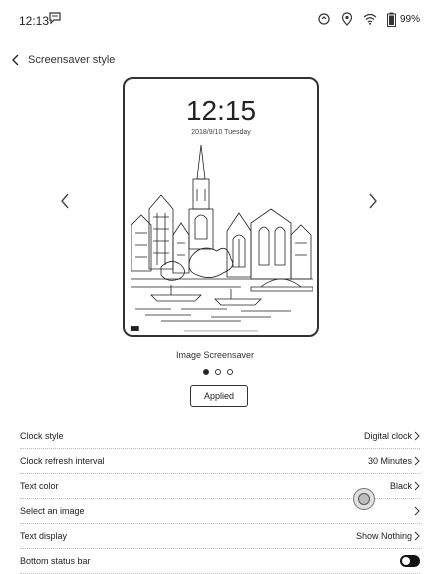 The height and width of the screenshot is (574, 430). Describe the element at coordinates (389, 461) in the screenshot. I see `setting-value: 30 Minutes` at that location.